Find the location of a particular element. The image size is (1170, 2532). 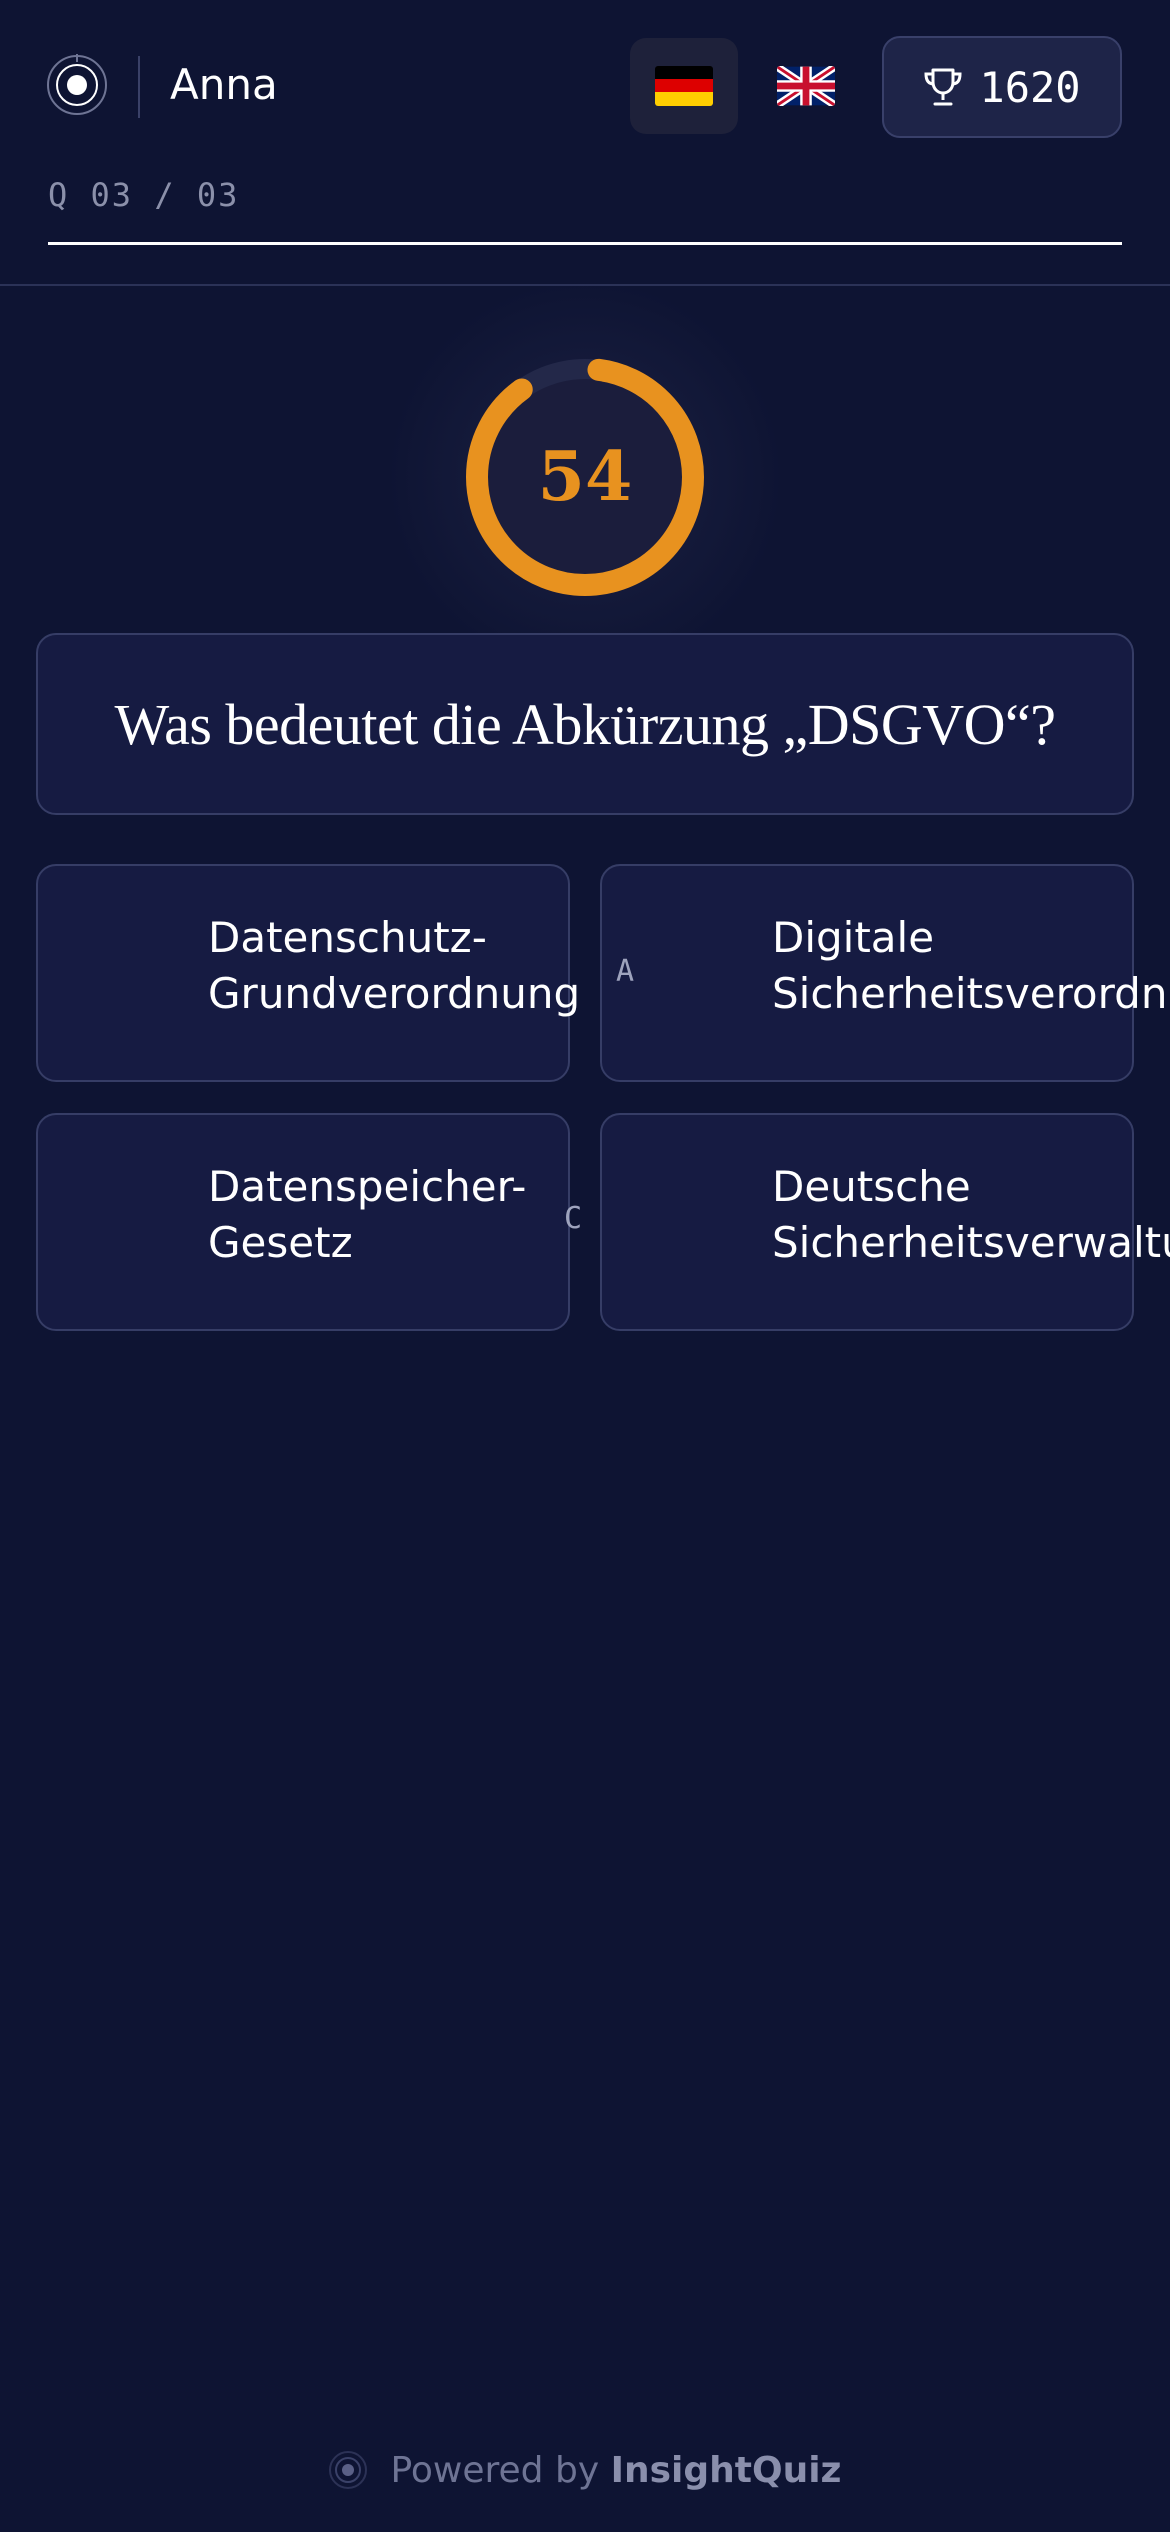

answer-text: Datenspeicher- Gesetz is located at coordinates (367, 1214).